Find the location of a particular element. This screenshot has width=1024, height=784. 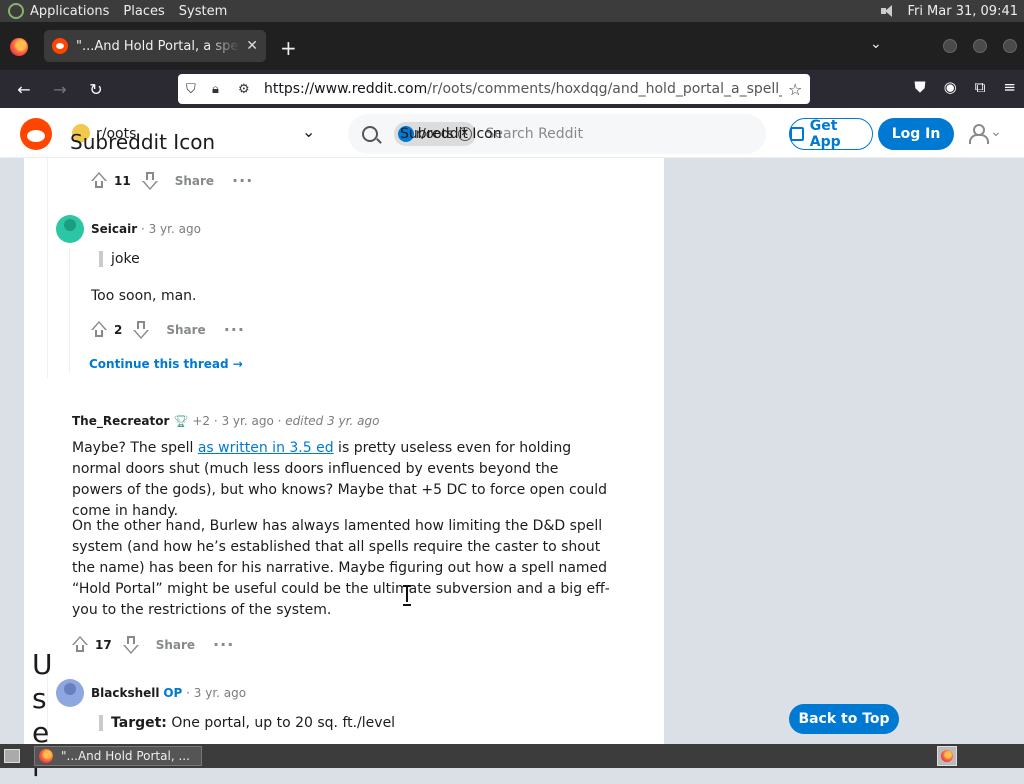

comment-author: The_Recreator is located at coordinates (120, 421).